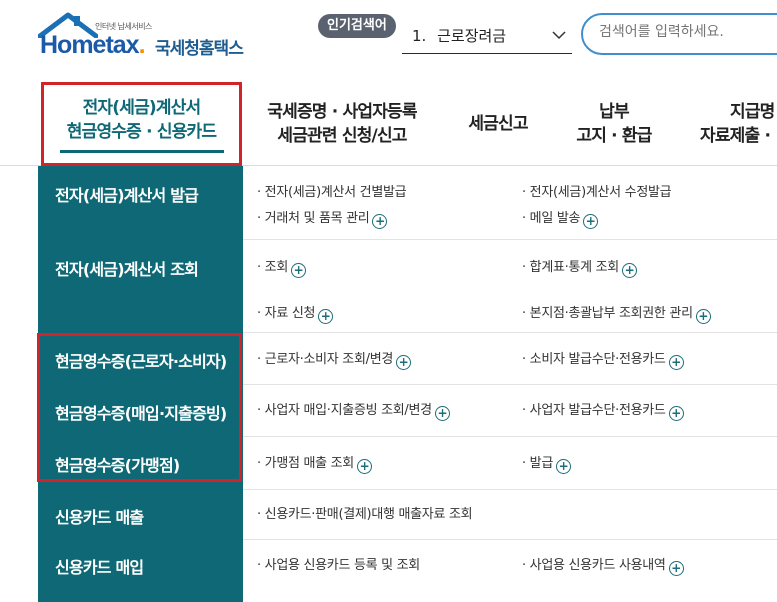  I want to click on menu-link: · 발급 +, so click(546, 463).